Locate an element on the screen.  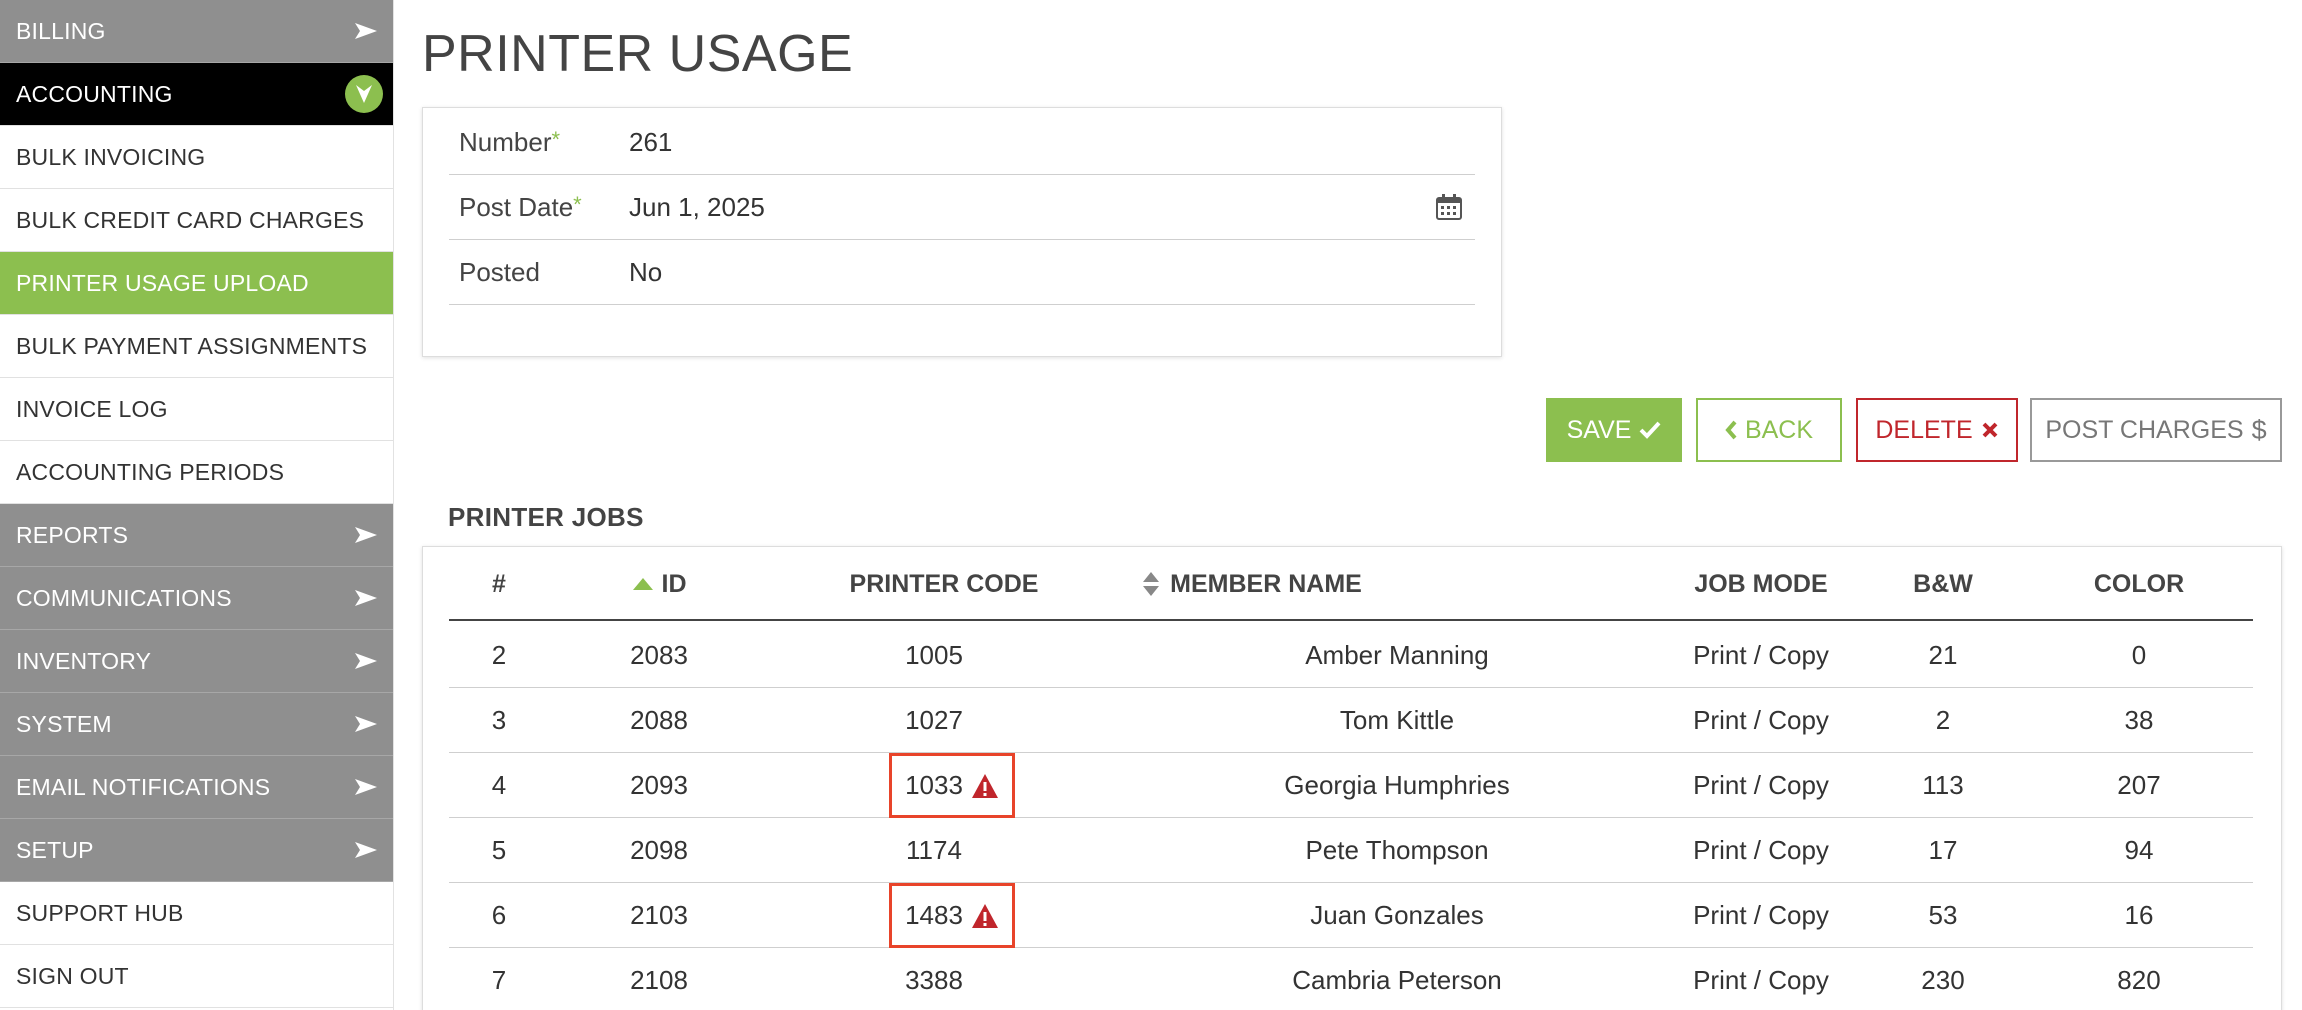
column-header-num: # is located at coordinates (499, 584).